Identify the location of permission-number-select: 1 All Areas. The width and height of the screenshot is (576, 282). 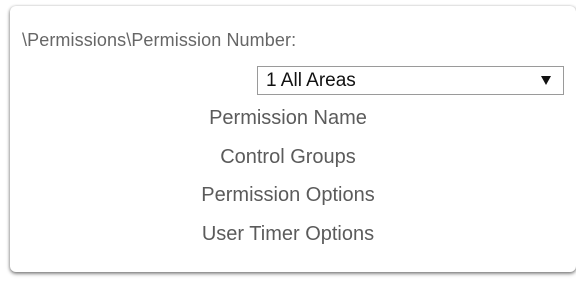
(410, 80).